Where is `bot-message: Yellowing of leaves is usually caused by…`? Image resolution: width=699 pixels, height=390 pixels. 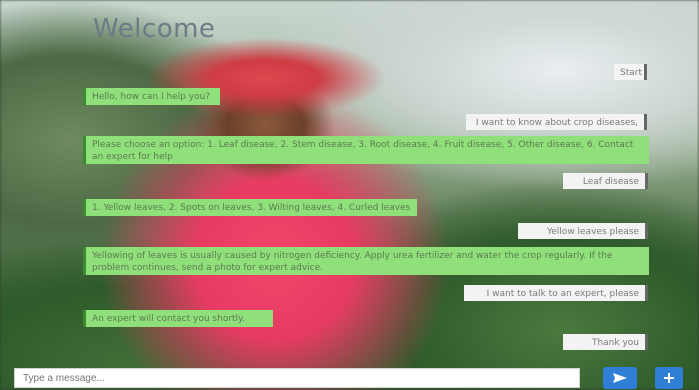
bot-message: Yellowing of leaves is usually caused by… is located at coordinates (366, 261).